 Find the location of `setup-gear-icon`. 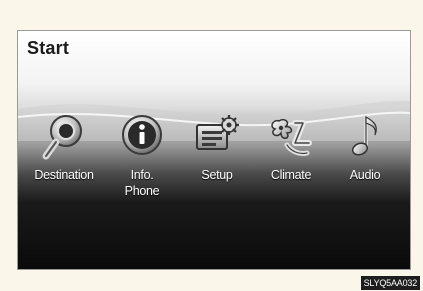

setup-gear-icon is located at coordinates (217, 132).